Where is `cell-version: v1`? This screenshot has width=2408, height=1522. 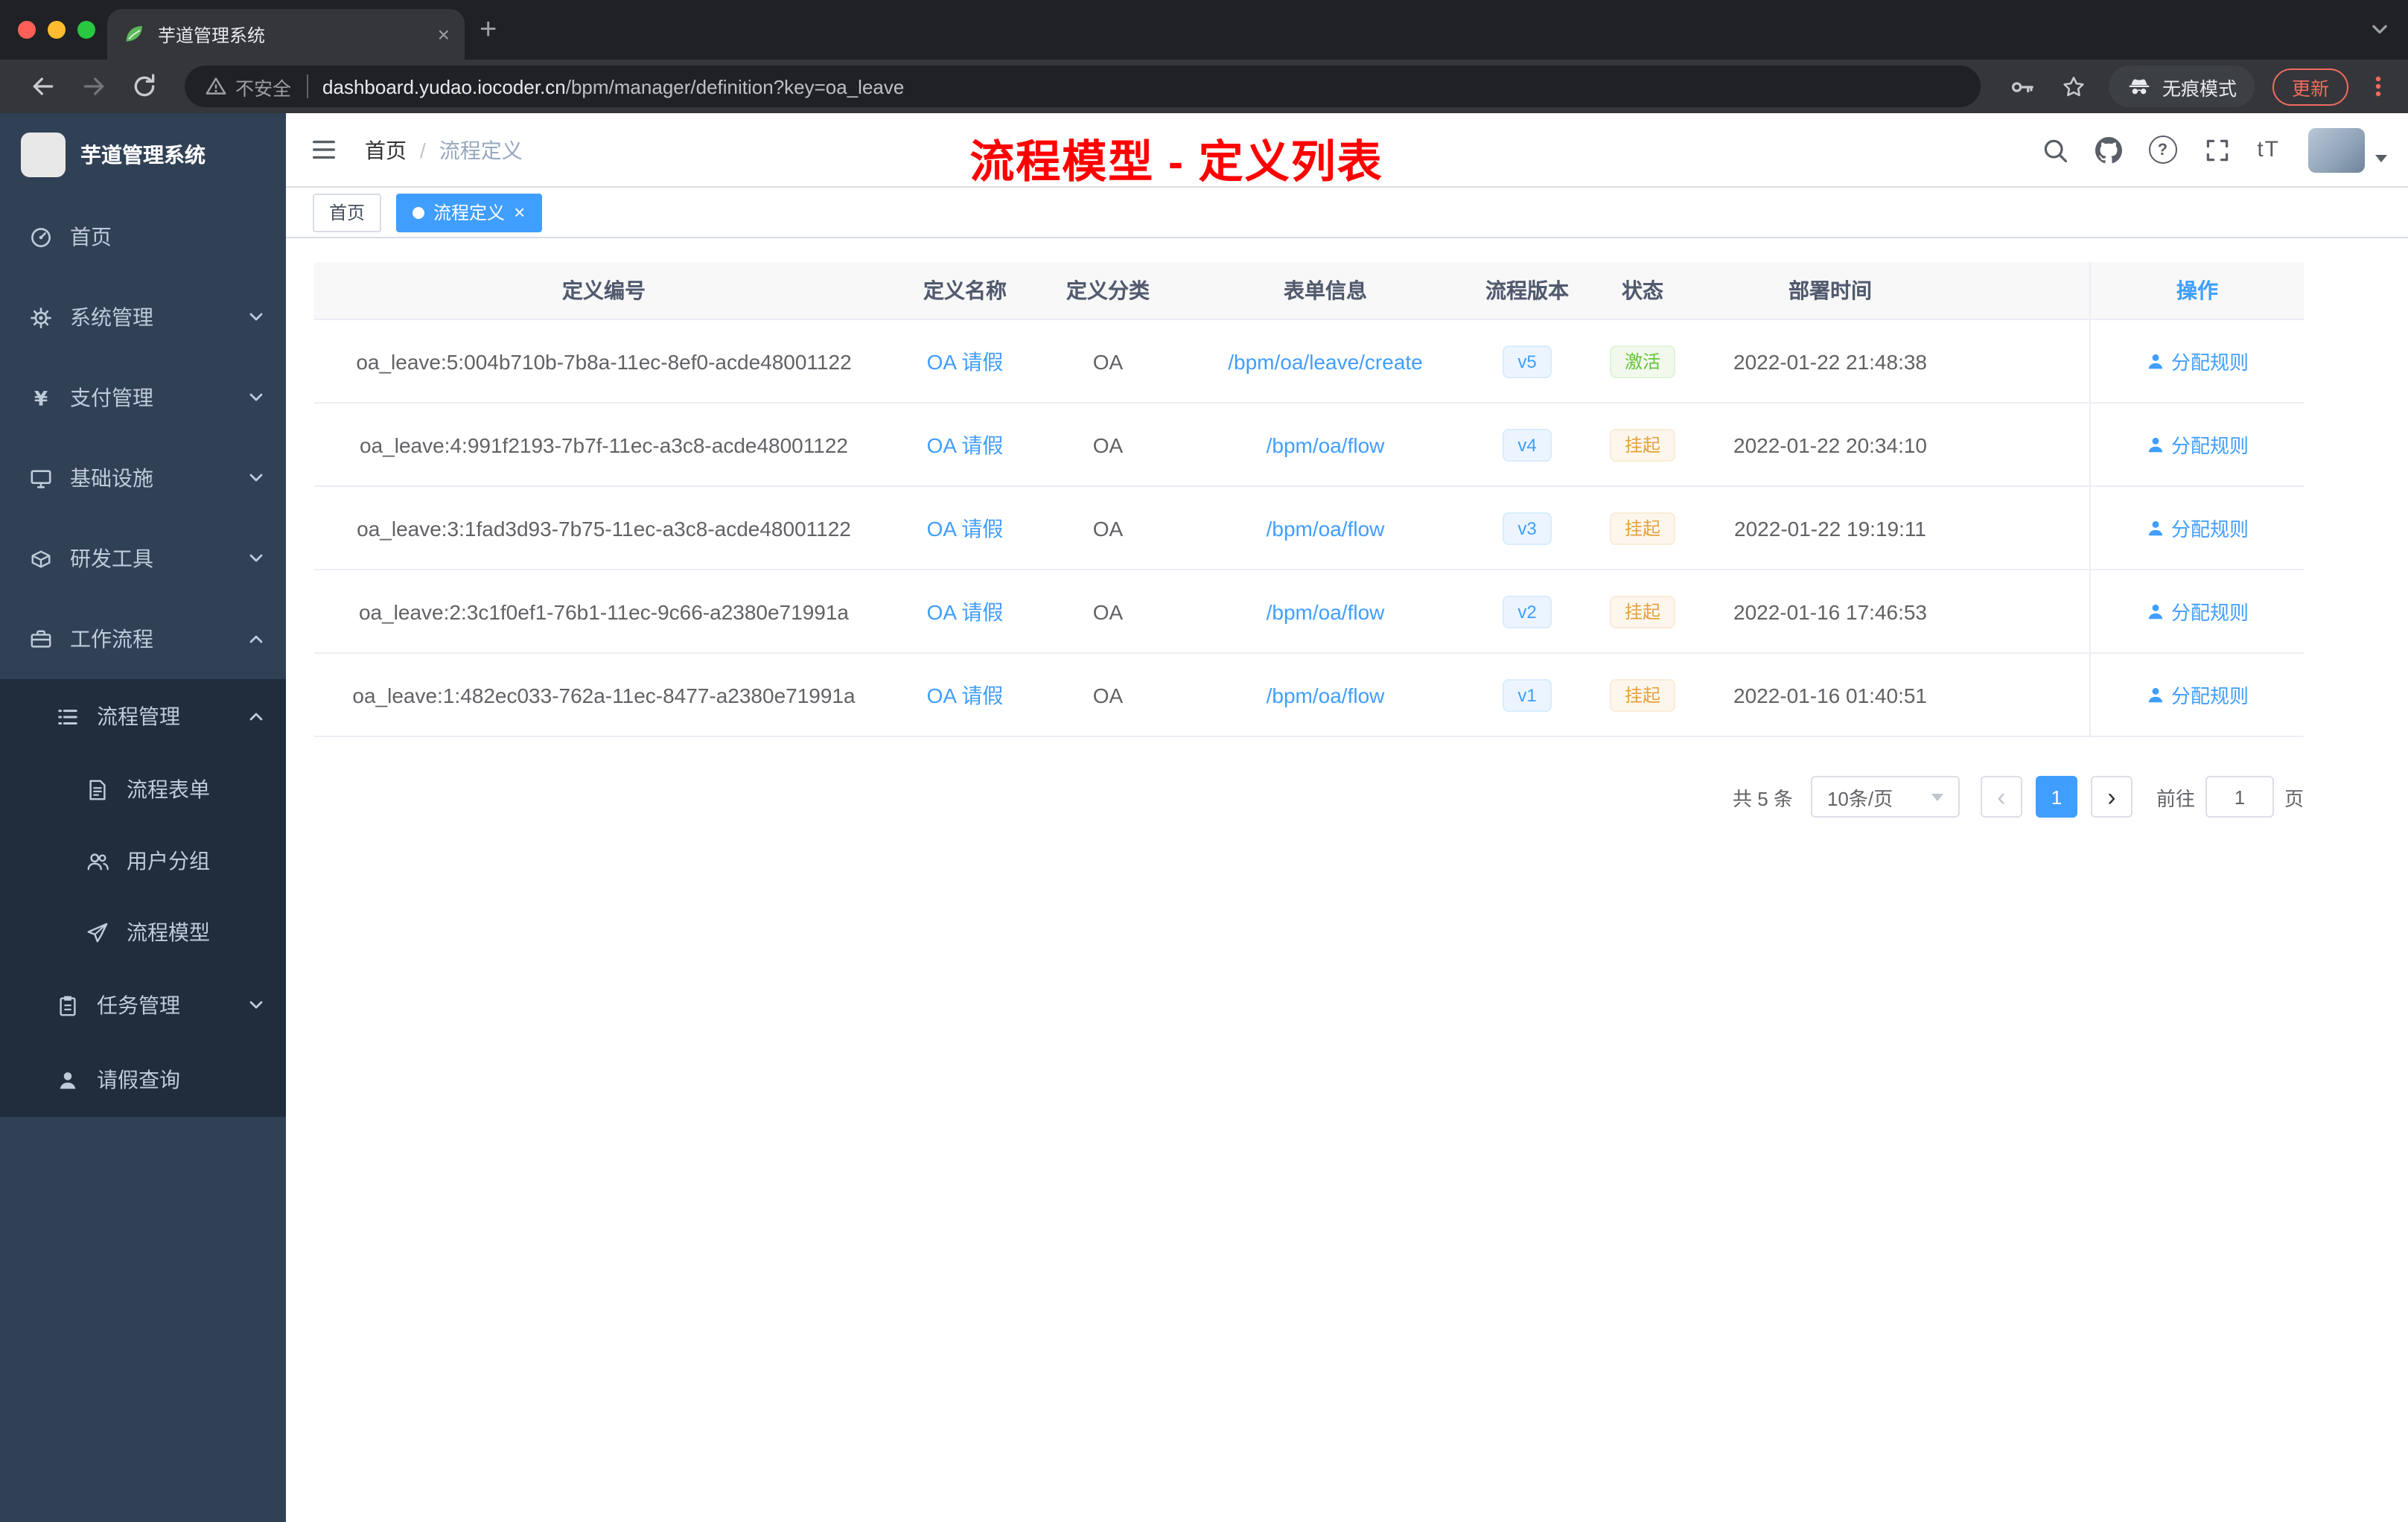
cell-version: v1 is located at coordinates (1527, 694).